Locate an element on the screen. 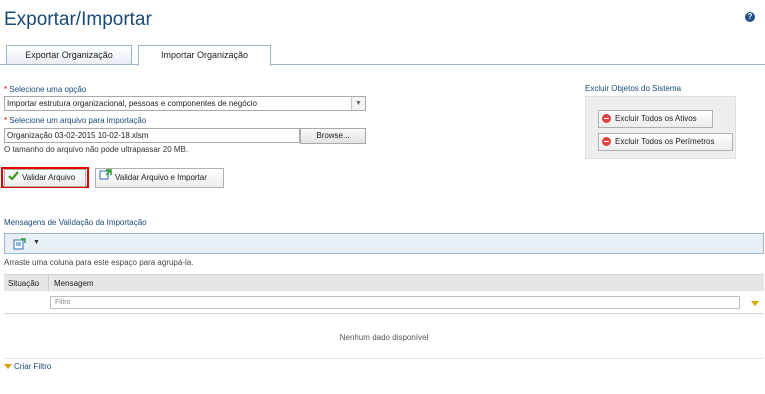 This screenshot has width=765, height=394. export-icon is located at coordinates (19, 245).